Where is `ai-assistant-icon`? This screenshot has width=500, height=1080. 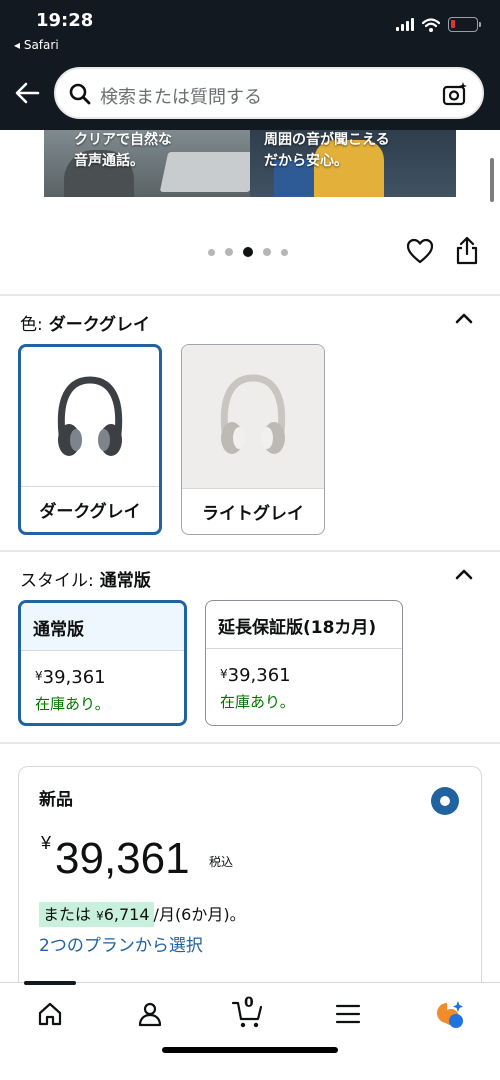
ai-assistant-icon is located at coordinates (450, 1014).